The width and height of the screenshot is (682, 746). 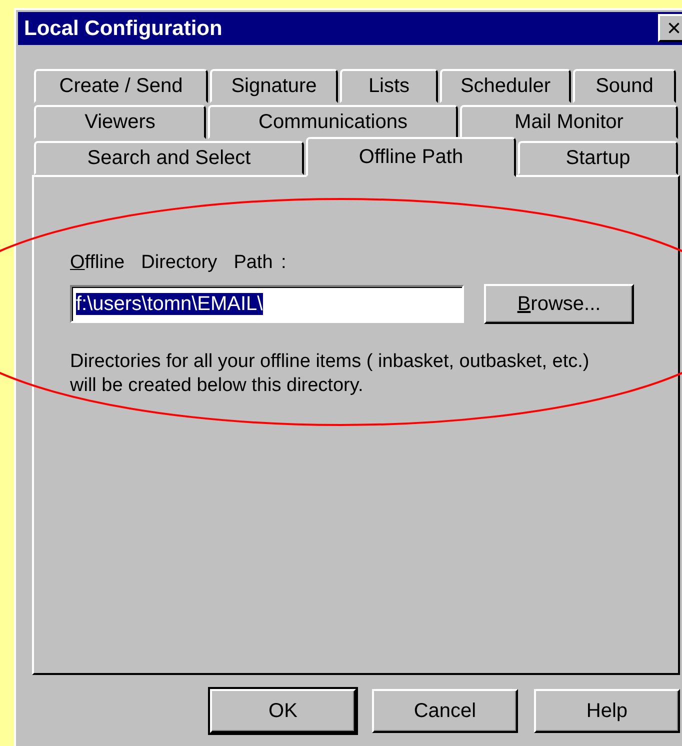 I want to click on dialog-button: Cancel, so click(x=445, y=711).